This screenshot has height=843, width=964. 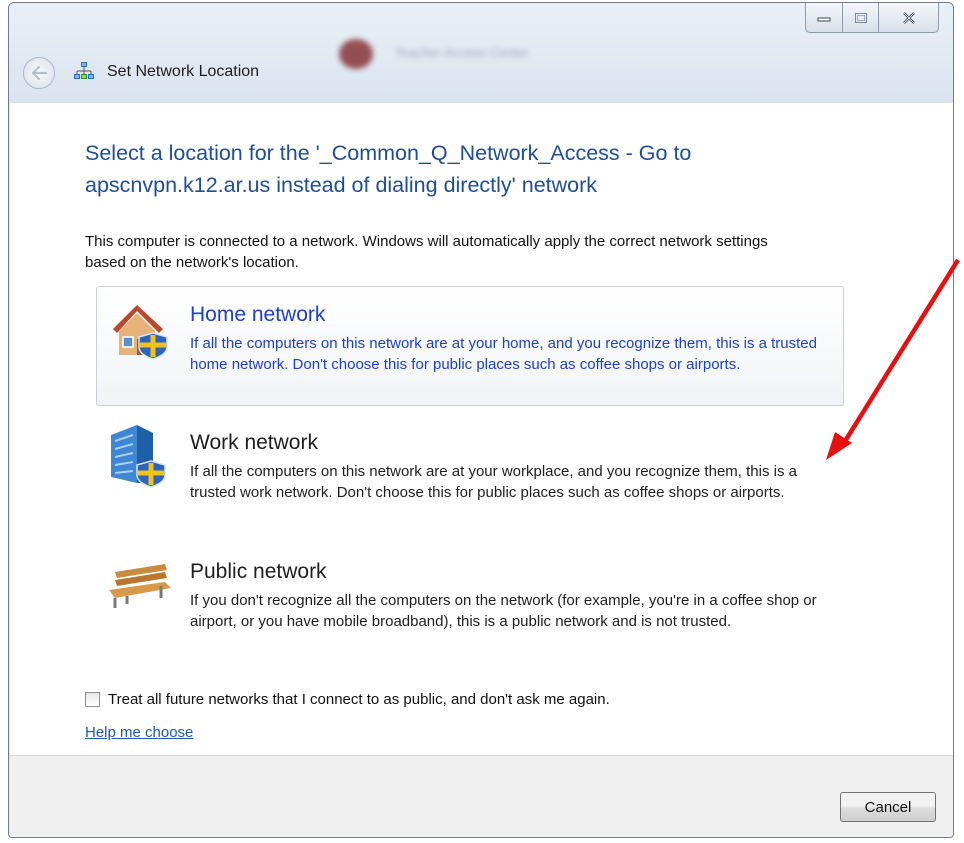 I want to click on background-app-title: Teacher Access Center, so click(x=464, y=53).